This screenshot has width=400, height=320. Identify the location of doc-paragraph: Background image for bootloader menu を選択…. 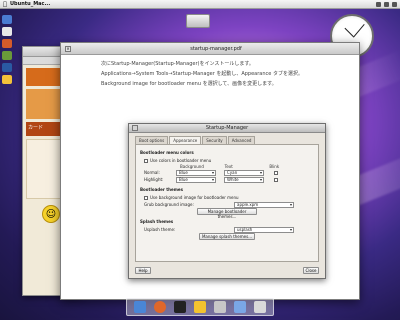
(189, 84).